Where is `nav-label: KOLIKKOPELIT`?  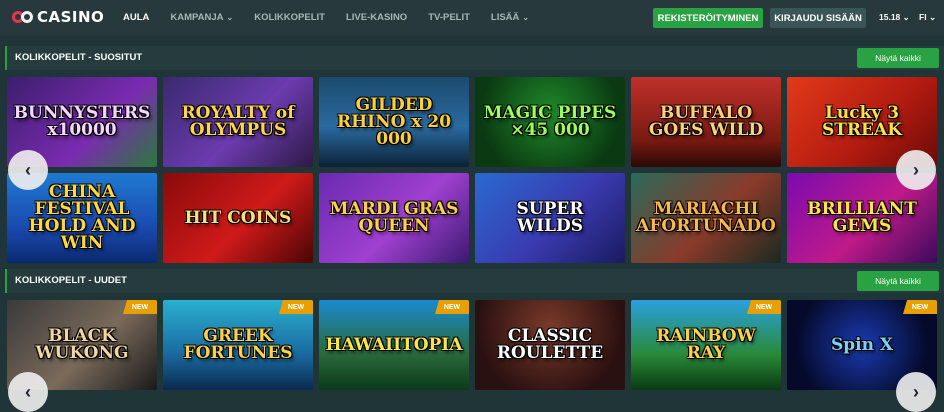
nav-label: KOLIKKOPELIT is located at coordinates (289, 17).